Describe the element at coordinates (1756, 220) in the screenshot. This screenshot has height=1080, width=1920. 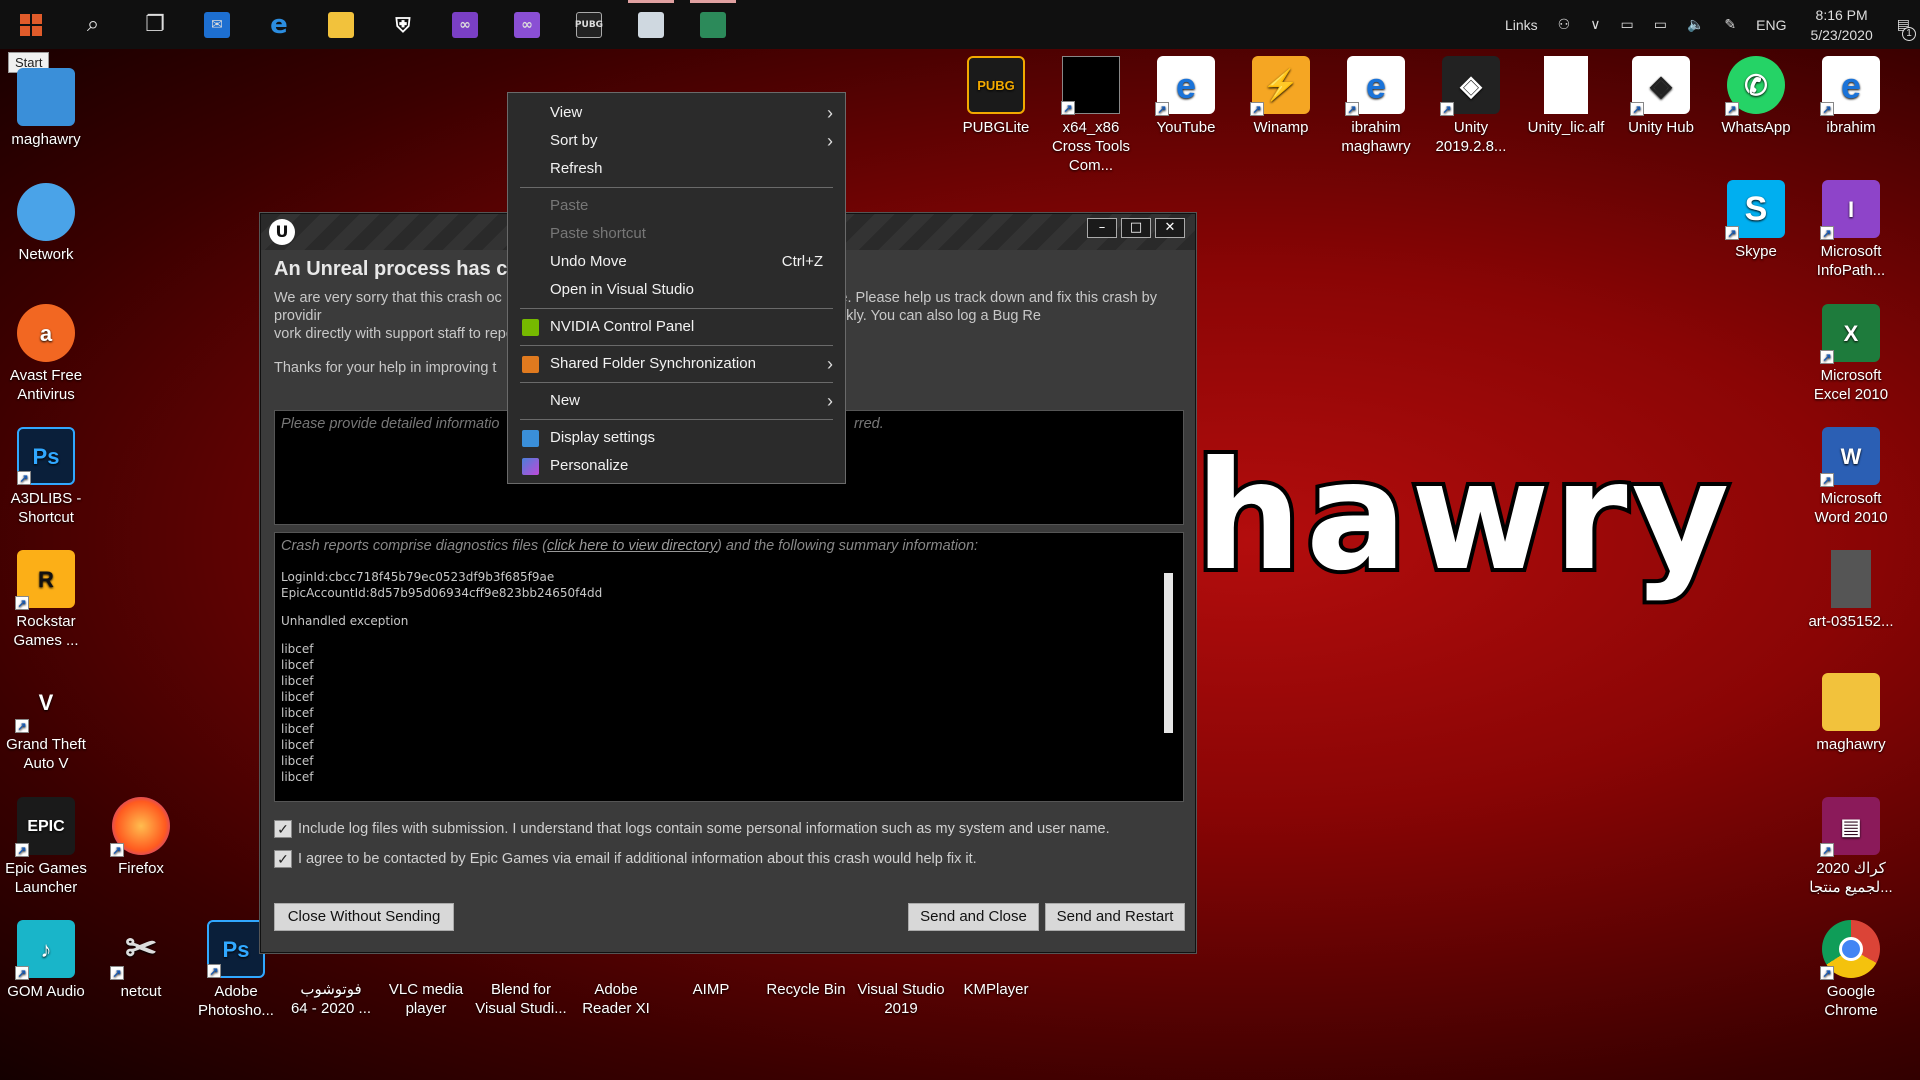
I see `desktop-icon-skype: S ↗ Skype` at that location.